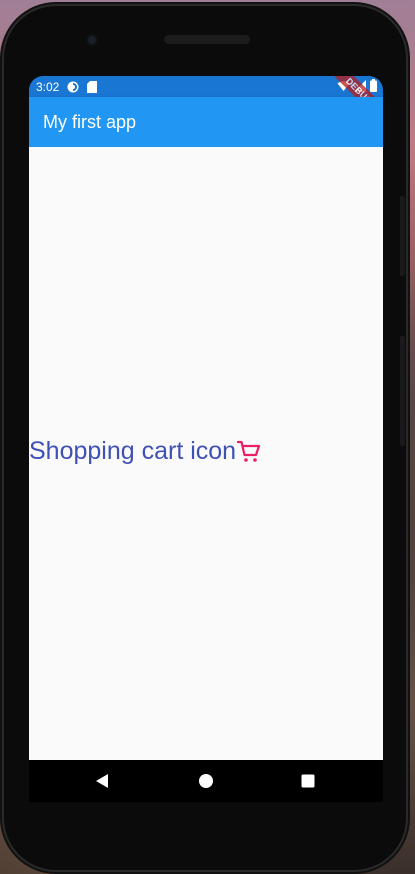  I want to click on shopping-cart-icon, so click(249, 452).